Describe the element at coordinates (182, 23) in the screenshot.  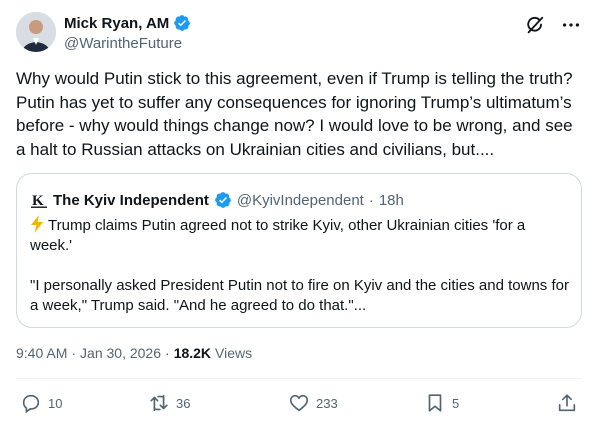
I see `verified-badge-icon` at that location.